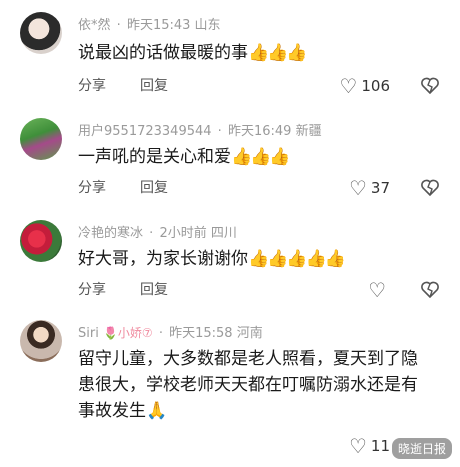 This screenshot has height=467, width=460. Describe the element at coordinates (421, 448) in the screenshot. I see `watermark: 晓逝日报` at that location.